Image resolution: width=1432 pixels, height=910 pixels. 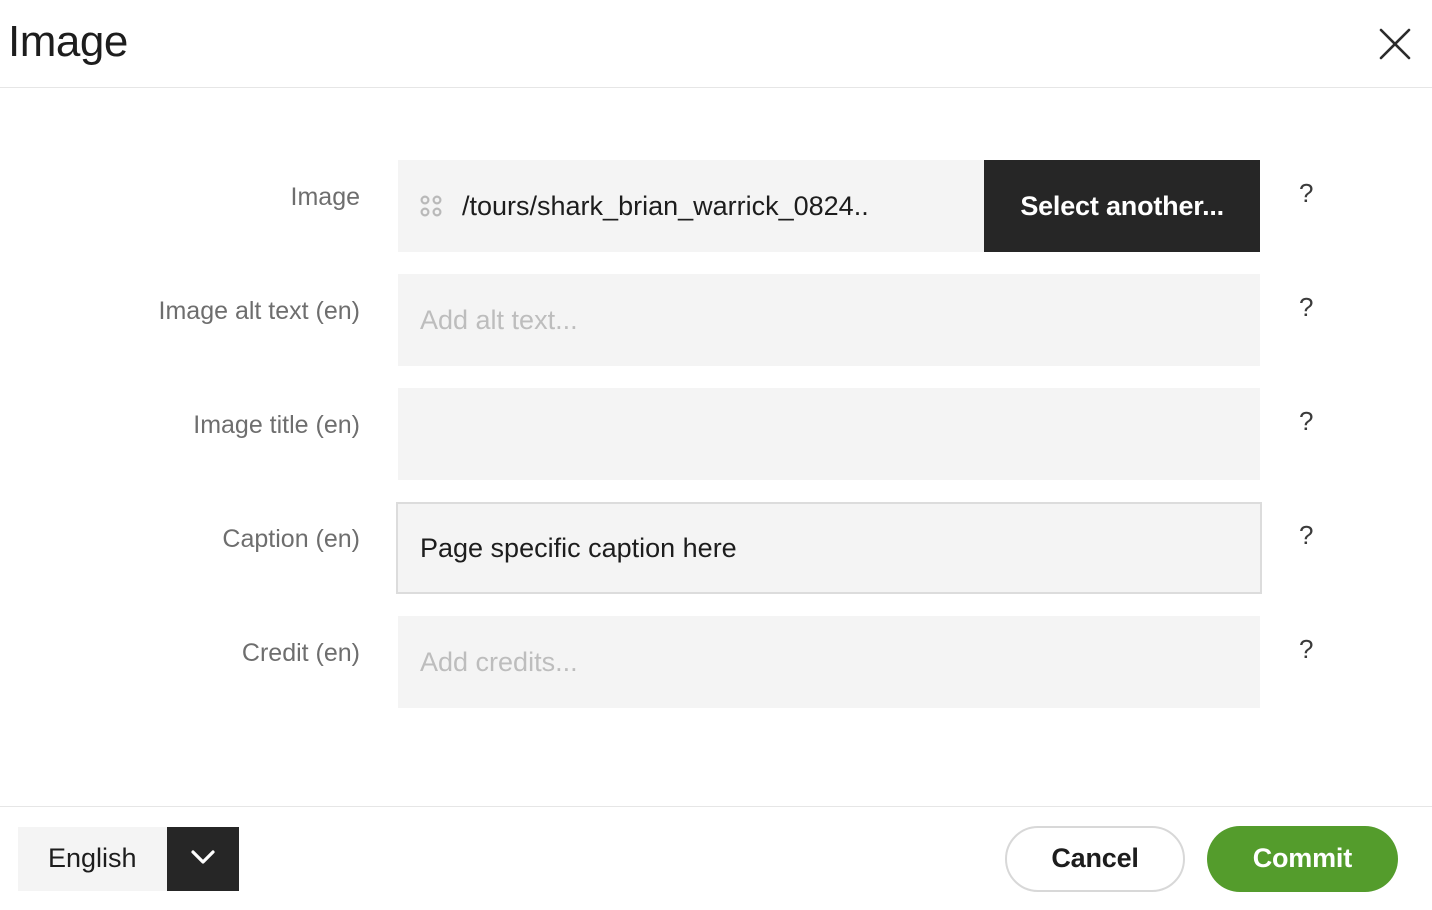 What do you see at coordinates (431, 206) in the screenshot?
I see `grid-dots-icon` at bounding box center [431, 206].